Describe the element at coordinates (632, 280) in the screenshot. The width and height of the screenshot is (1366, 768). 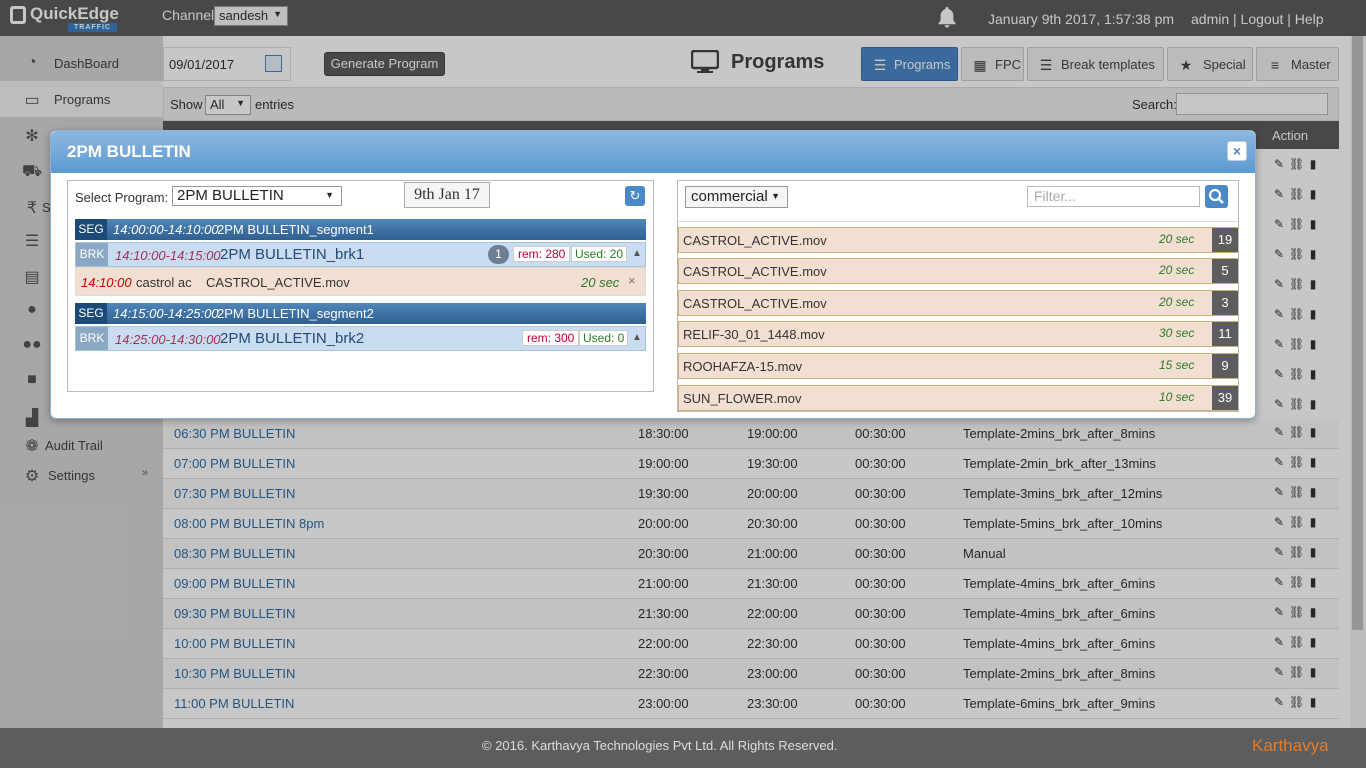
I see `remove-spot-icon: ×` at that location.